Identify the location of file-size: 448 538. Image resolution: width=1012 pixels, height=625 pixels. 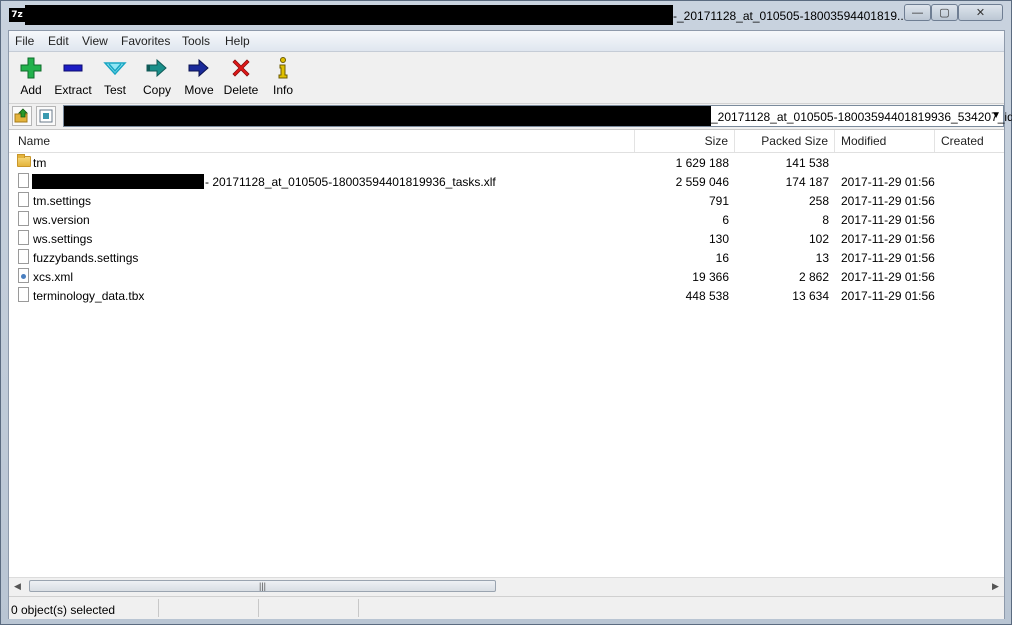
(707, 296).